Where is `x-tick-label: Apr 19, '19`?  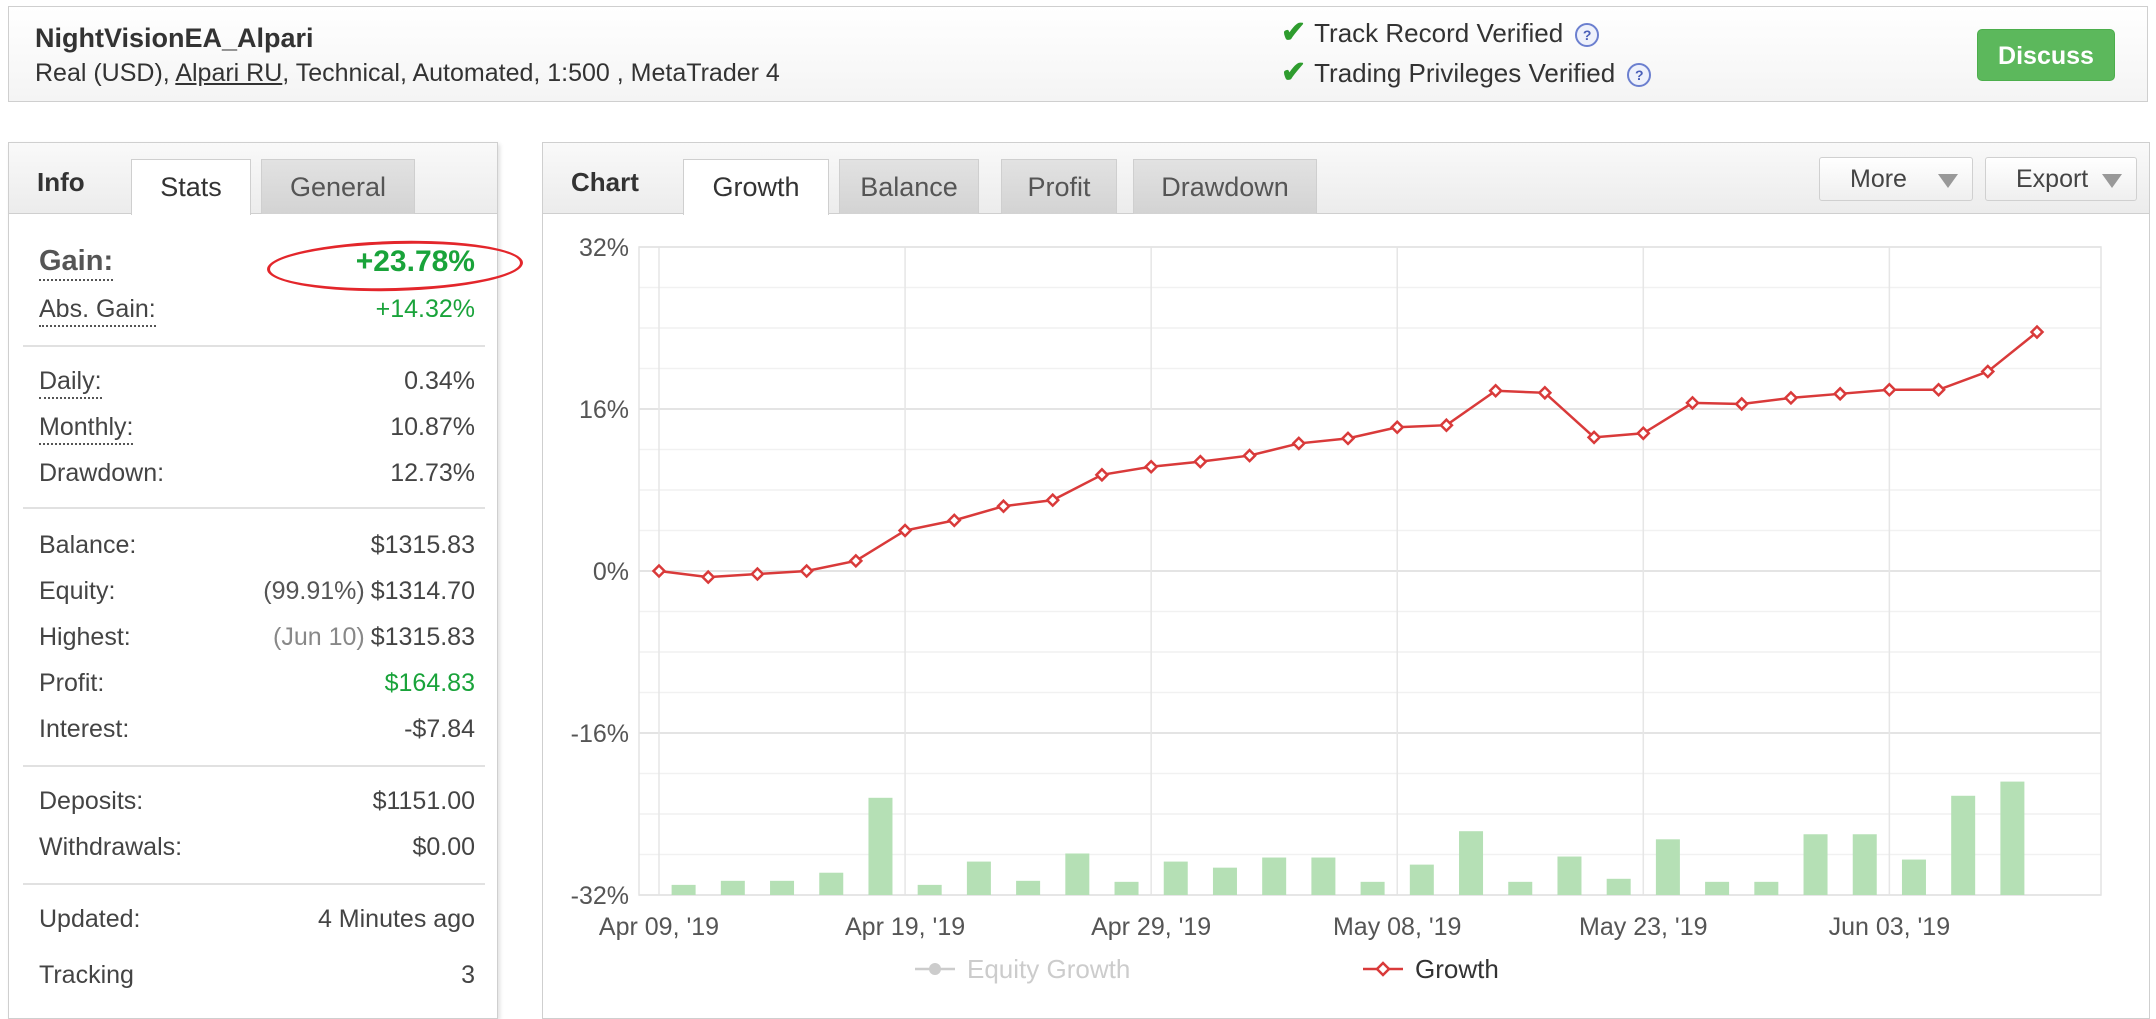
x-tick-label: Apr 19, '19 is located at coordinates (905, 927).